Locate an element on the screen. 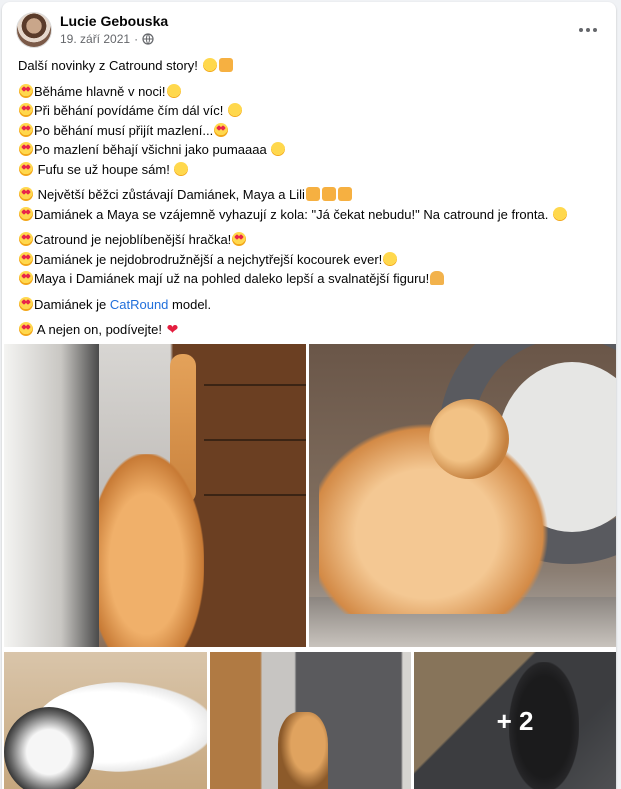  more-photos-overlay: + 2 is located at coordinates (515, 720).